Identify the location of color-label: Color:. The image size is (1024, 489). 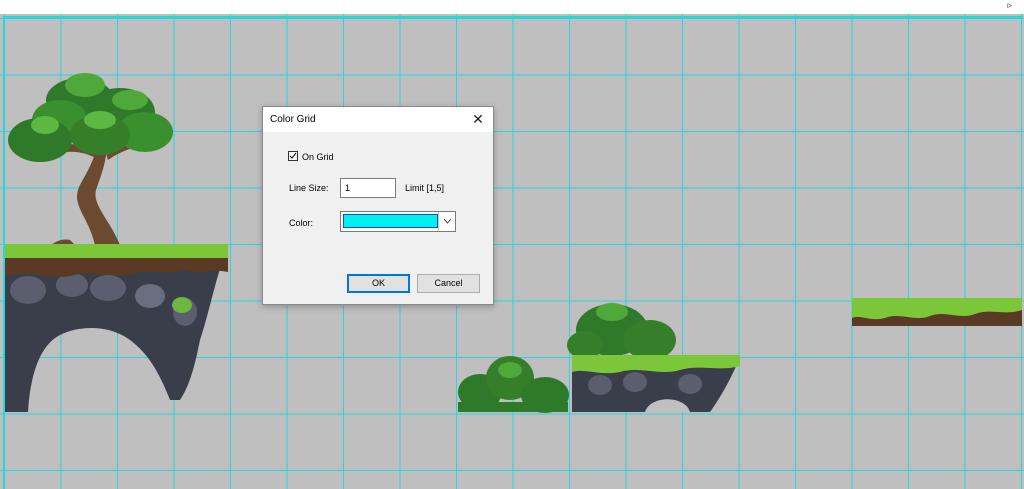
(301, 223).